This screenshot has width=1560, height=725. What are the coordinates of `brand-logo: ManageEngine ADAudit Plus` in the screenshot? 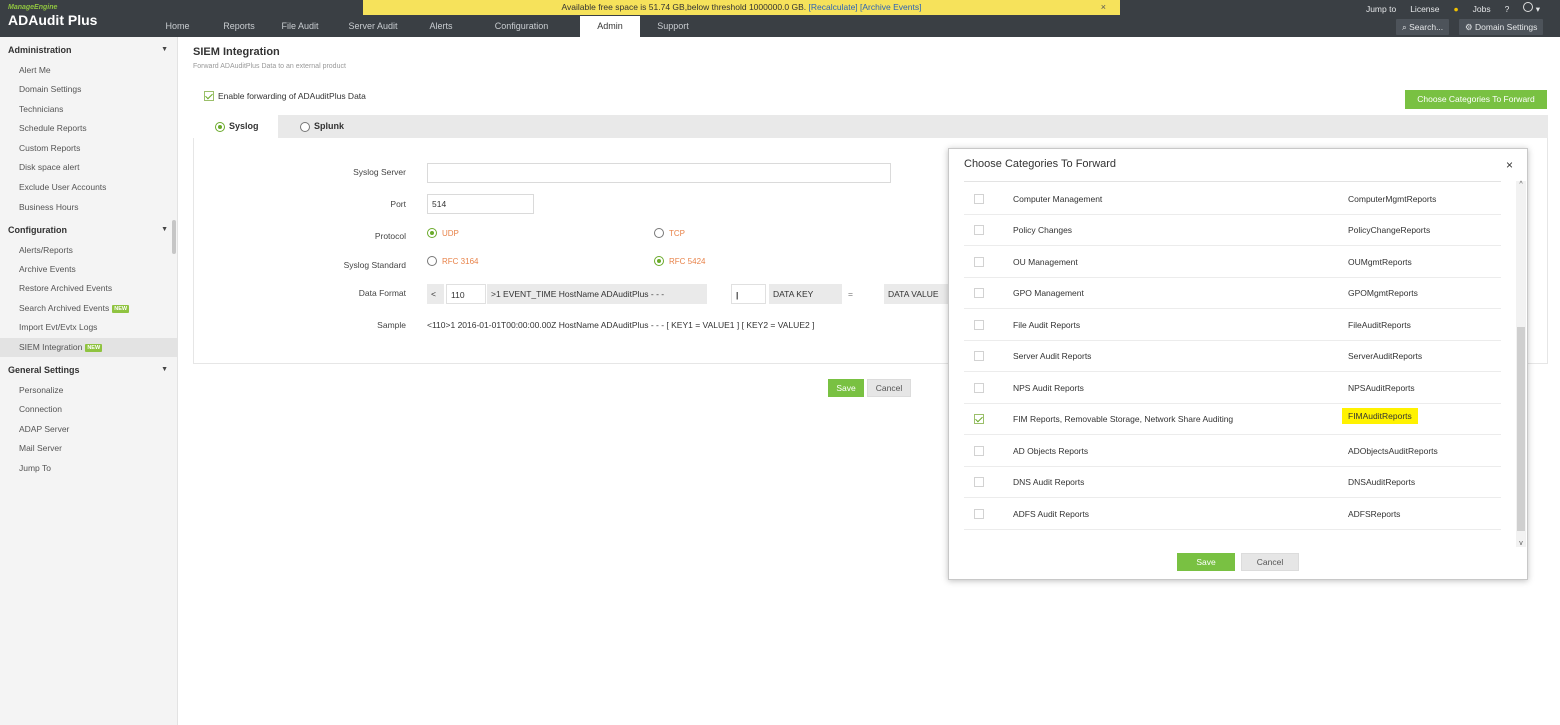 It's located at (52, 16).